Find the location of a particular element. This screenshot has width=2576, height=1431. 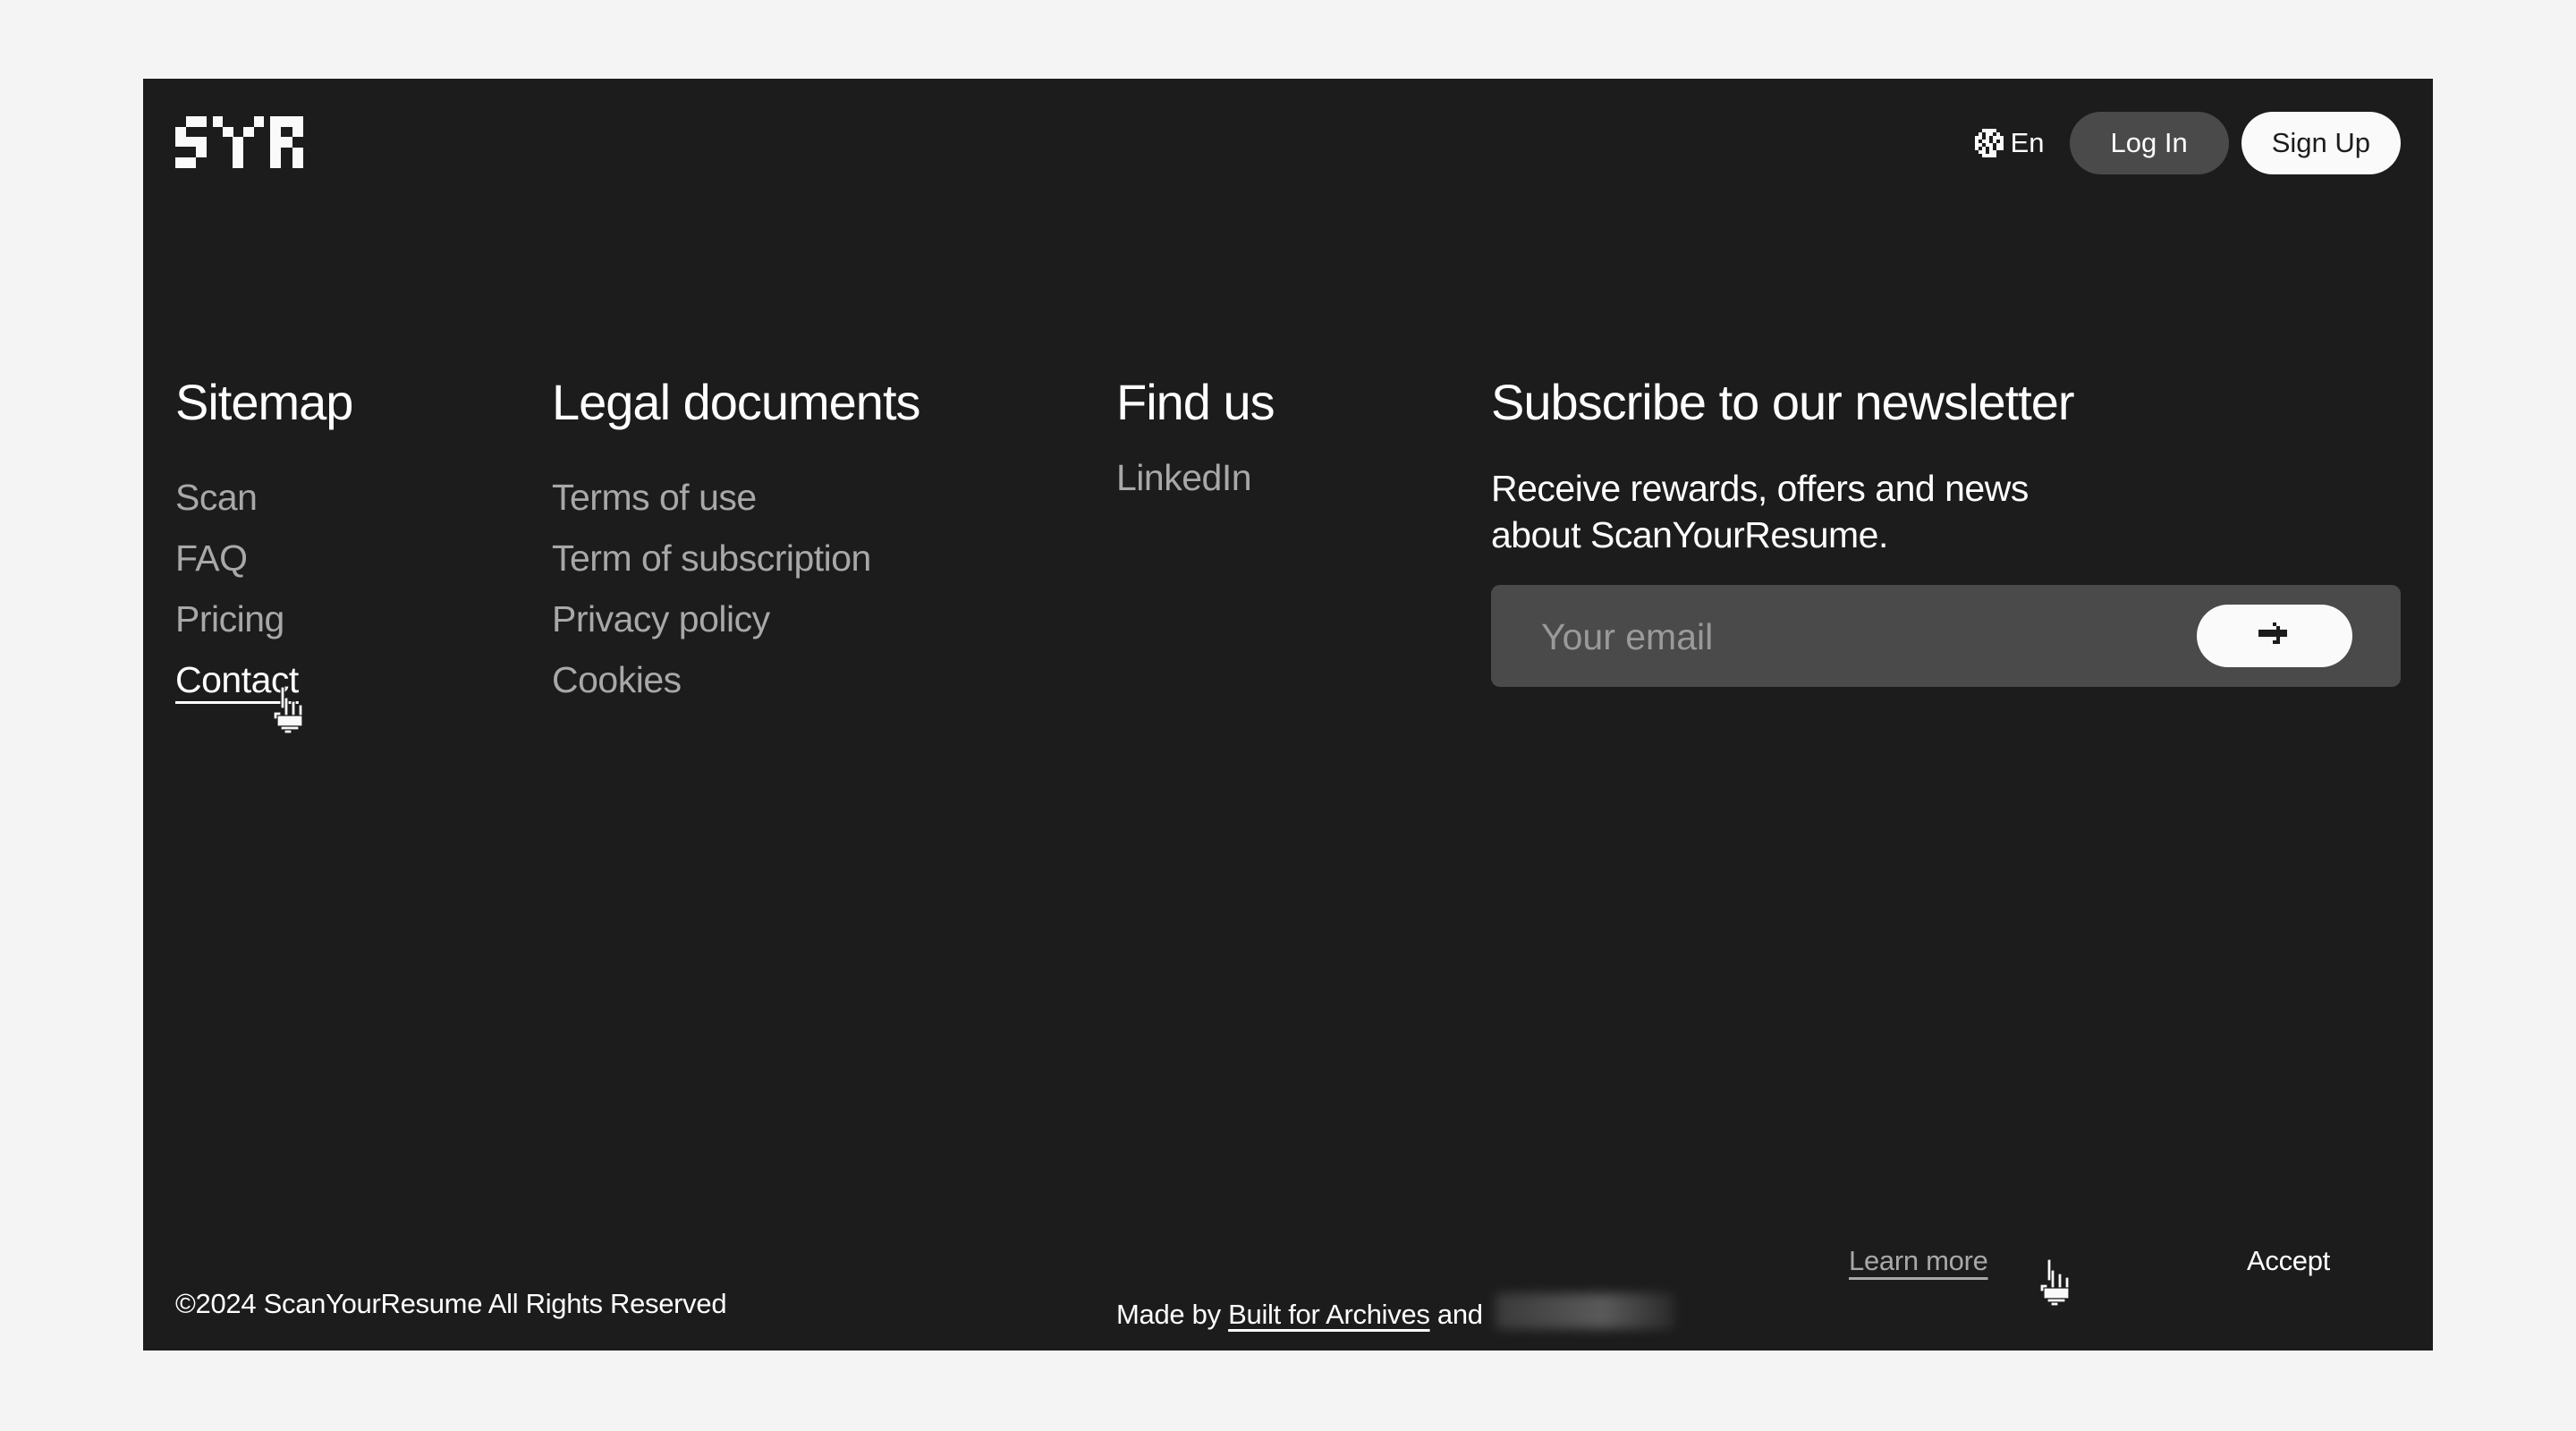

sitemap-link-pricing: Pricing is located at coordinates (229, 618).